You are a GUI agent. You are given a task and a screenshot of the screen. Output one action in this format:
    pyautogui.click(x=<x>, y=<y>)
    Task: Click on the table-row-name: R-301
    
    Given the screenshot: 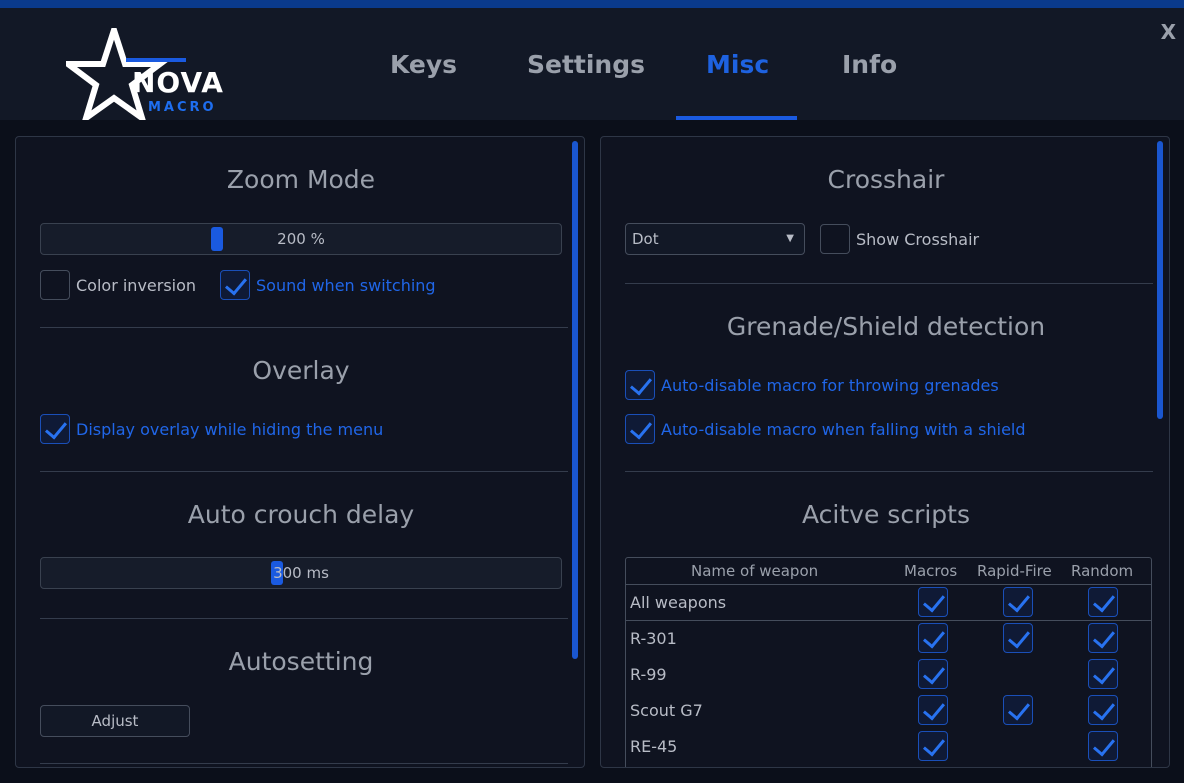 What is the action you would take?
    pyautogui.click(x=653, y=638)
    